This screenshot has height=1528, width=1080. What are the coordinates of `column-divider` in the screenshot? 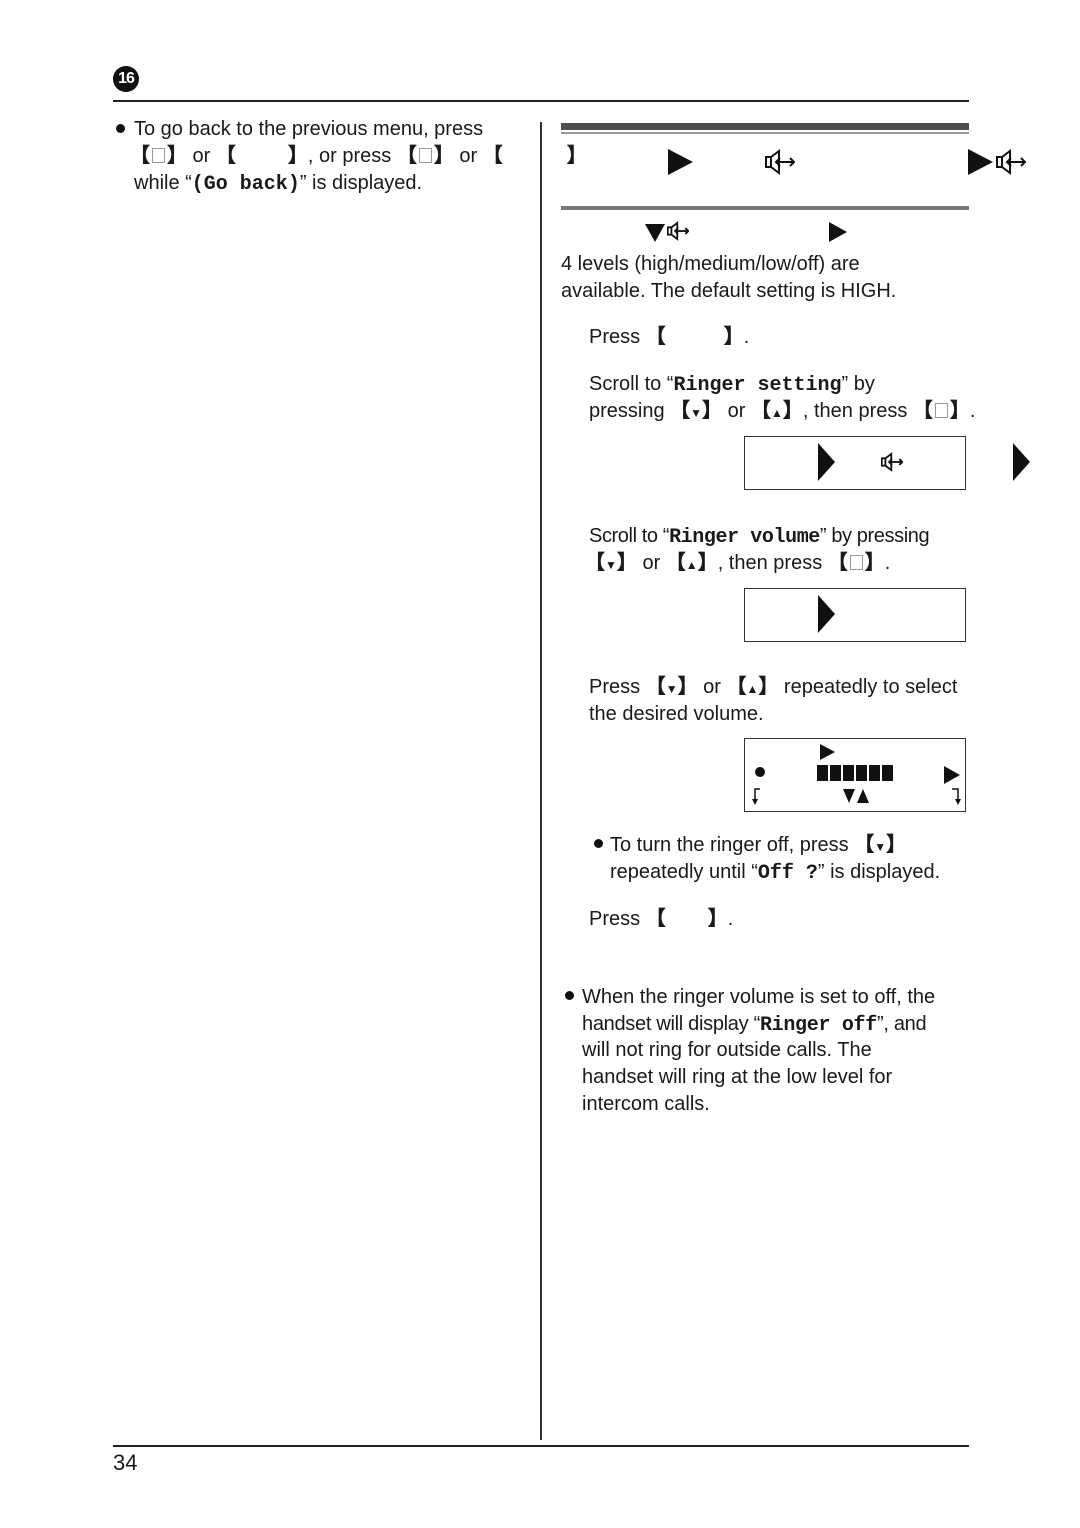 It's located at (541, 781).